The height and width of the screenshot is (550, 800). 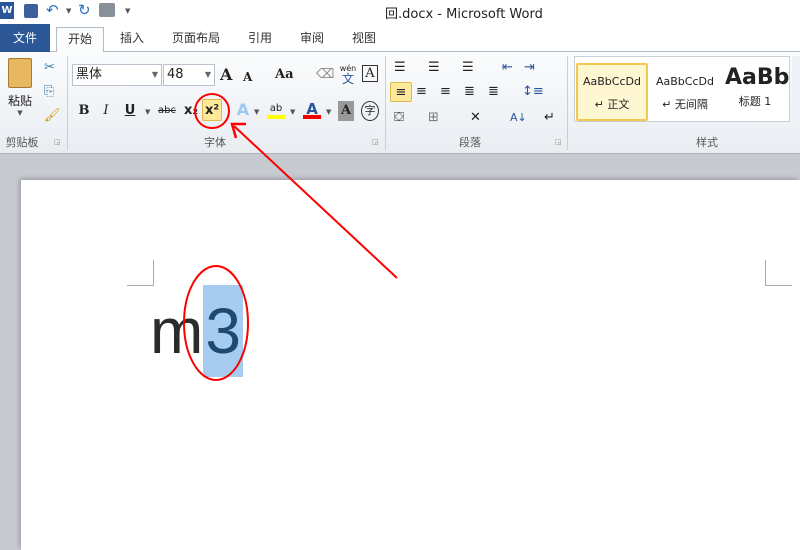 I want to click on annotation-overlay, so click(x=290, y=237).